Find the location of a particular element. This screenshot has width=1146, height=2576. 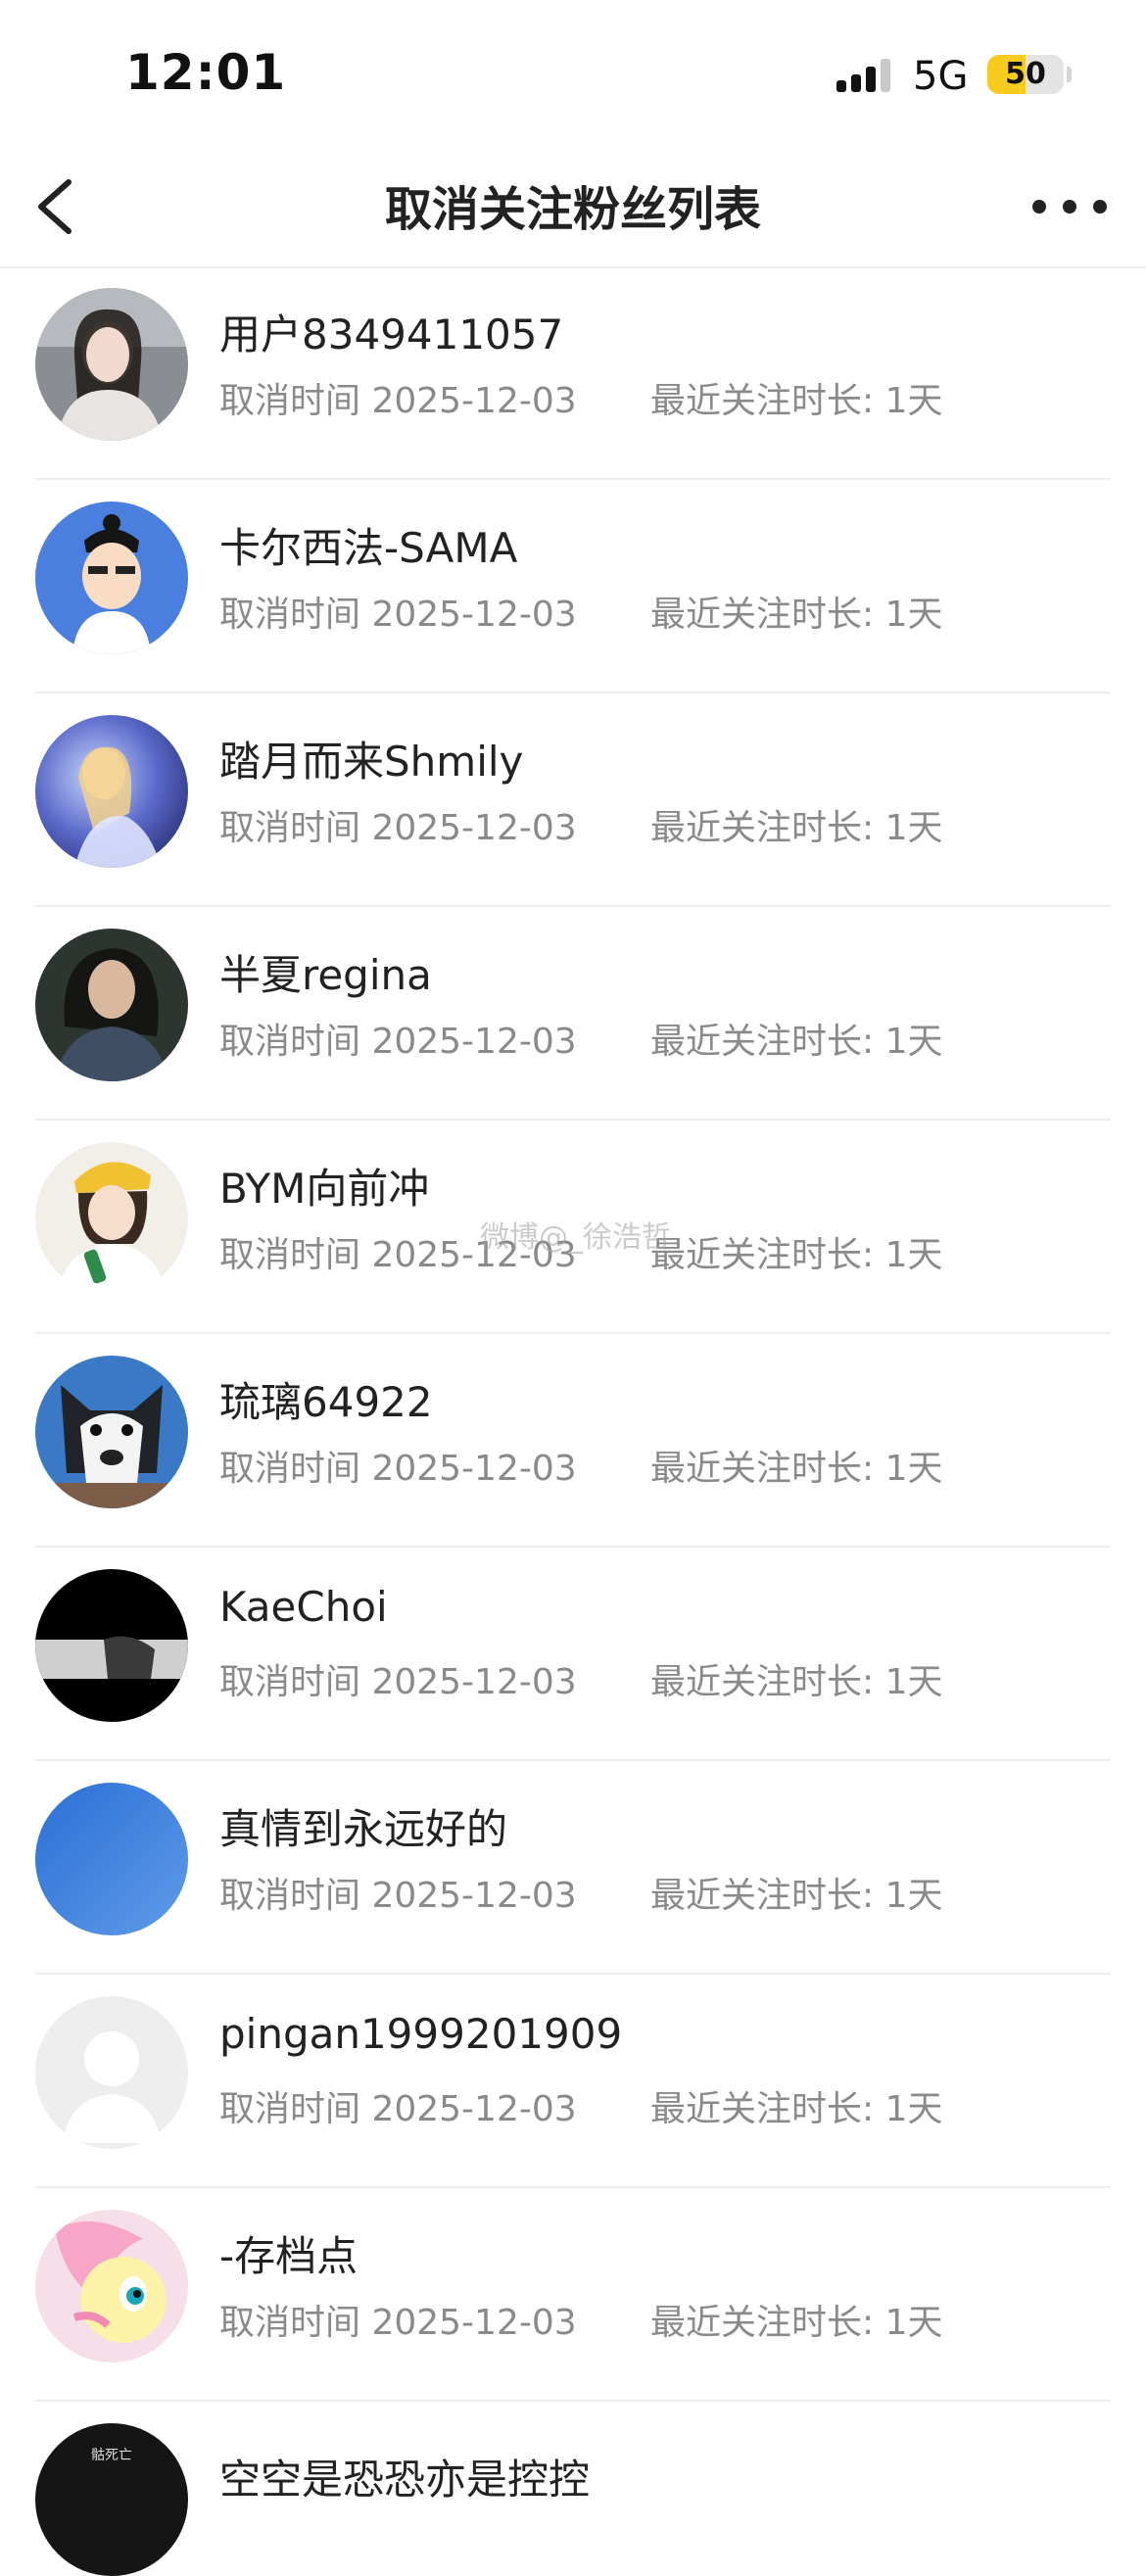

user-name: 卡尔西法-SAMA is located at coordinates (368, 548).